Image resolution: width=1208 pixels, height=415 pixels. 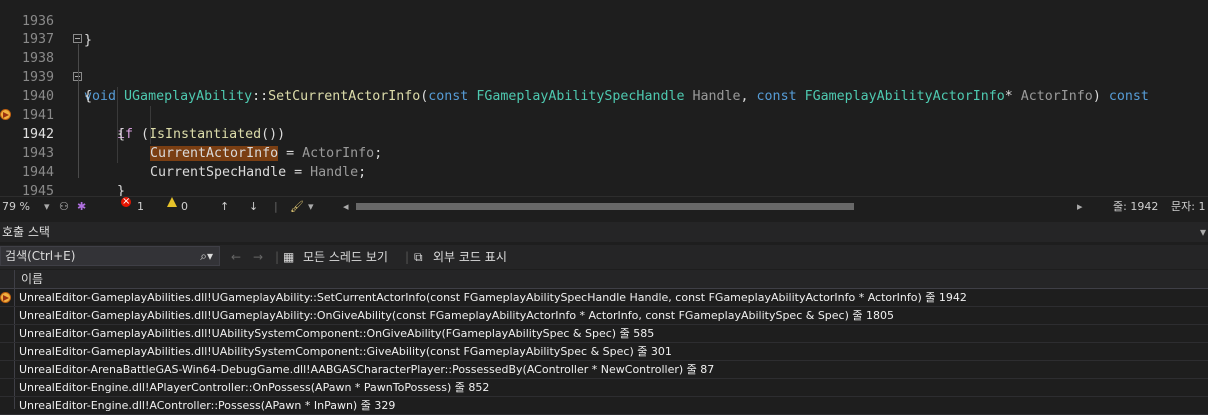 What do you see at coordinates (1188, 206) in the screenshot?
I see `column-indicator: 문자: 1` at bounding box center [1188, 206].